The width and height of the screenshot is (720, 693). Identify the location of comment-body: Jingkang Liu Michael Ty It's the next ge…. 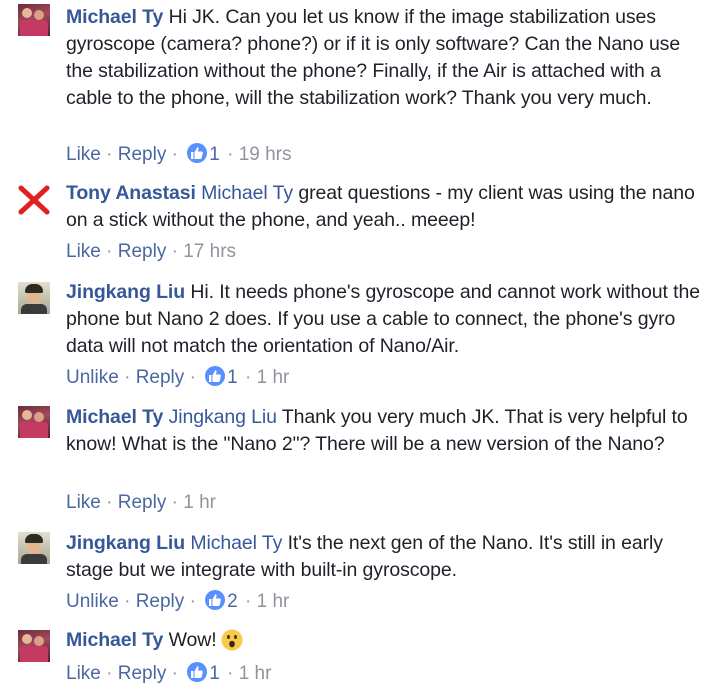
(386, 557).